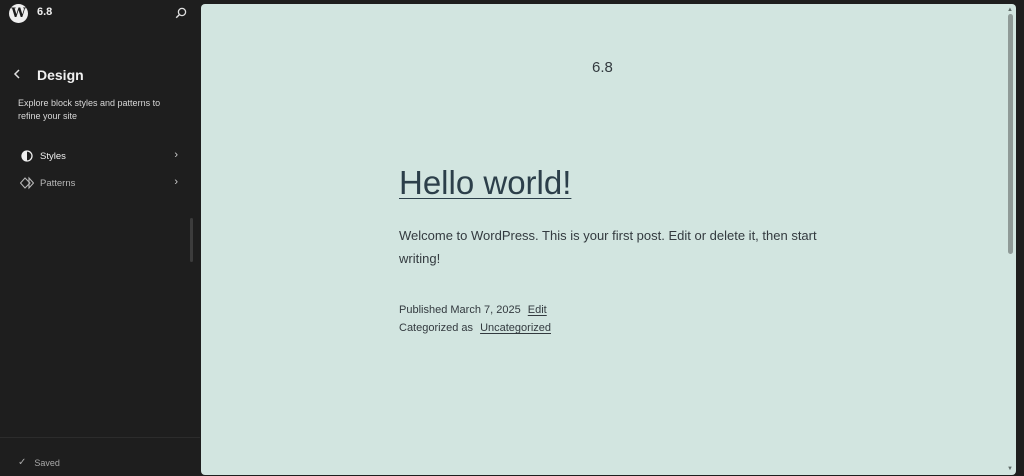 This screenshot has width=1024, height=476. What do you see at coordinates (27, 156) in the screenshot?
I see `half-circle-icon` at bounding box center [27, 156].